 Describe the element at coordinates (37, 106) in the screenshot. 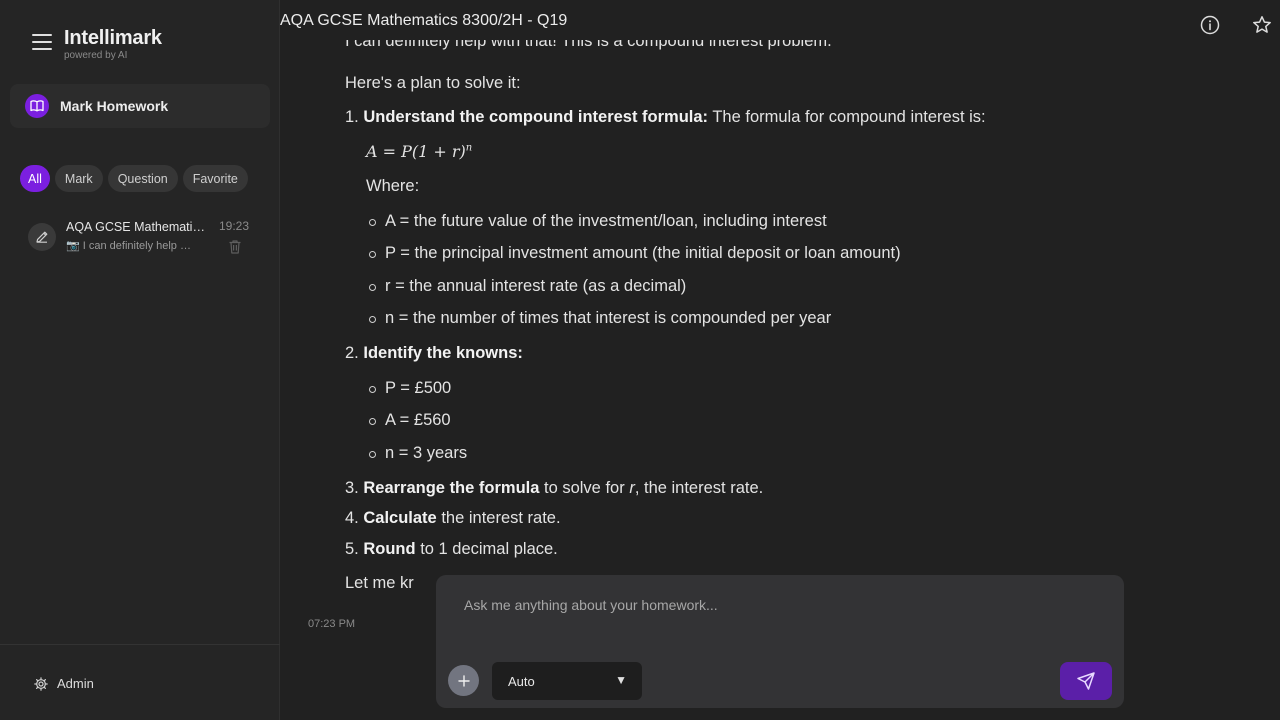

I see `book-icon` at that location.